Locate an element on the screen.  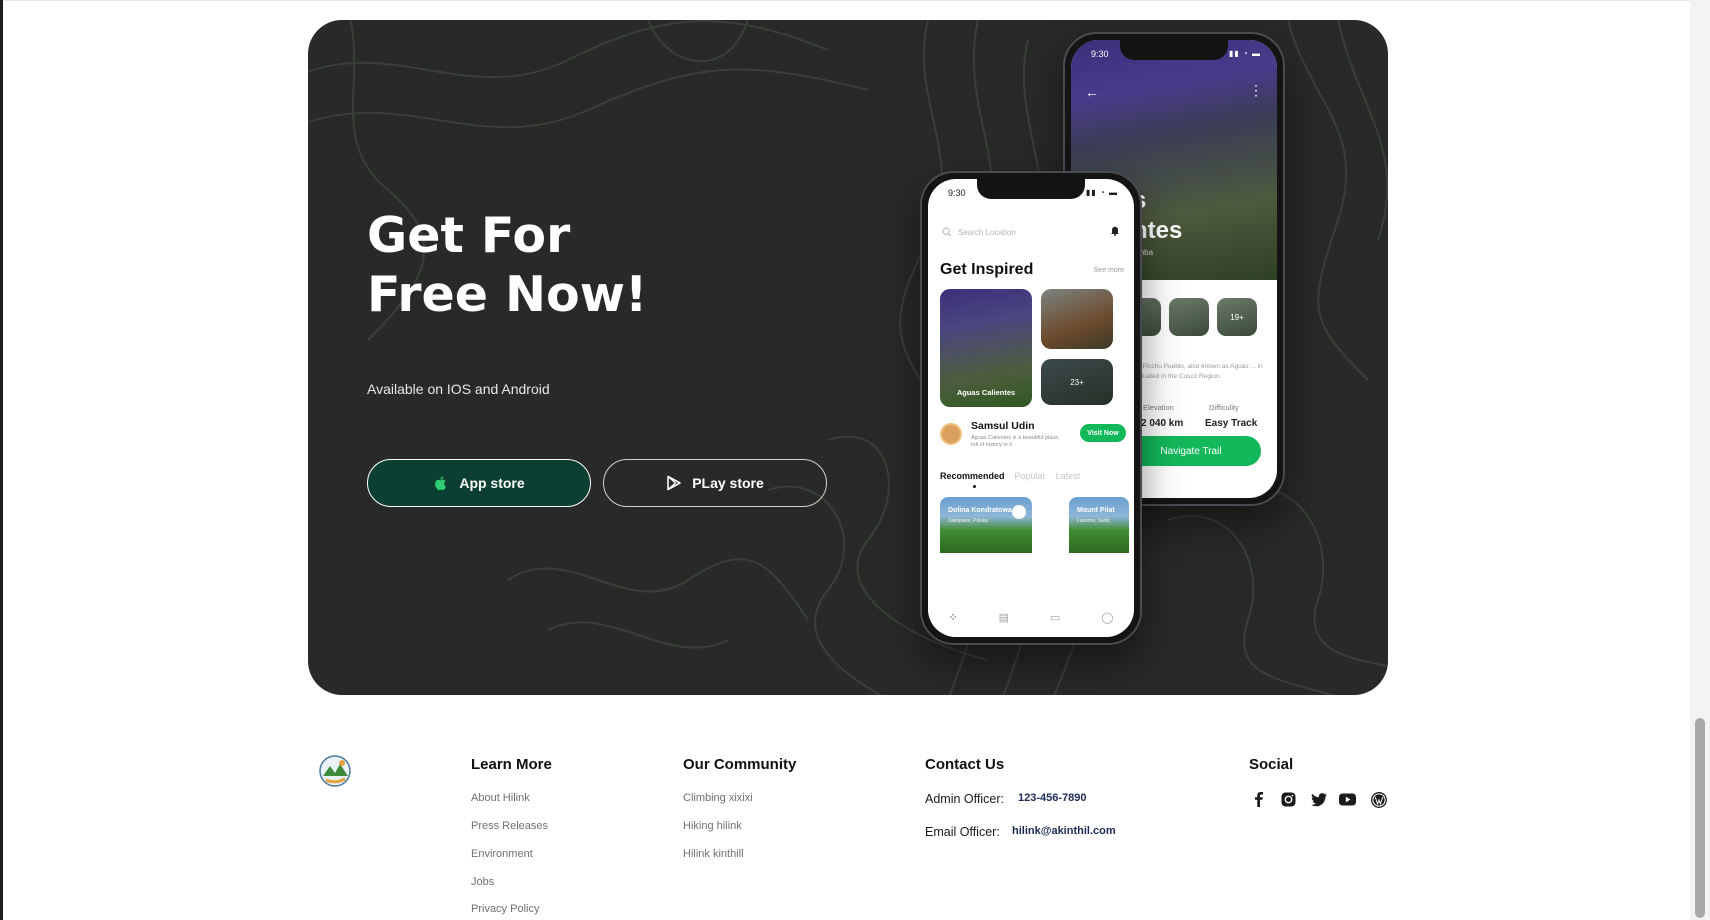
hero-headline: Get For Free Now! is located at coordinates (507, 265).